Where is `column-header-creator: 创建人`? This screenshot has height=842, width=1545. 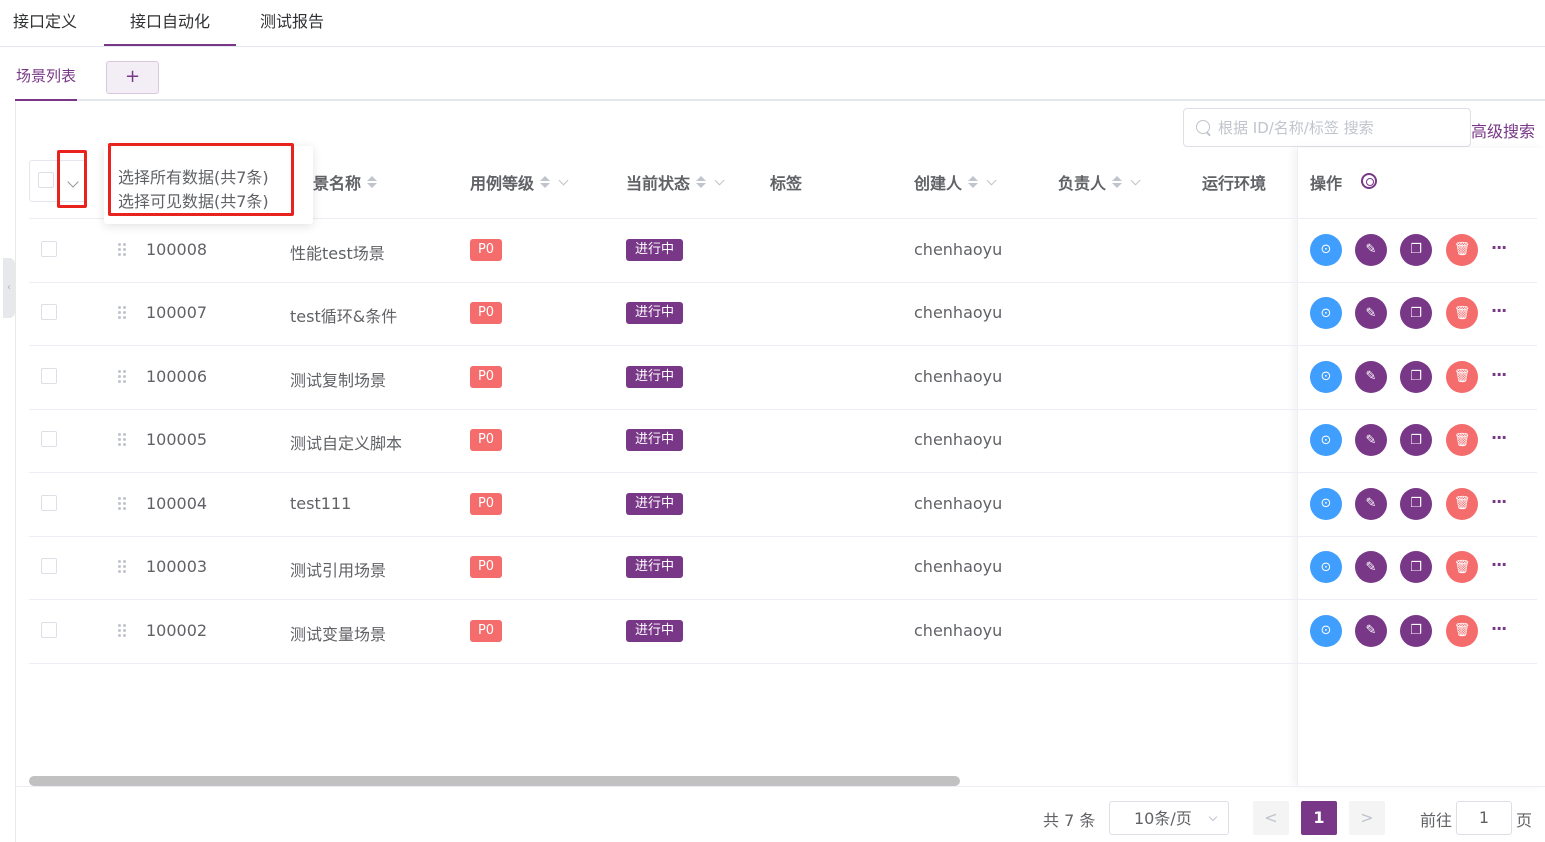 column-header-creator: 创建人 is located at coordinates (955, 182).